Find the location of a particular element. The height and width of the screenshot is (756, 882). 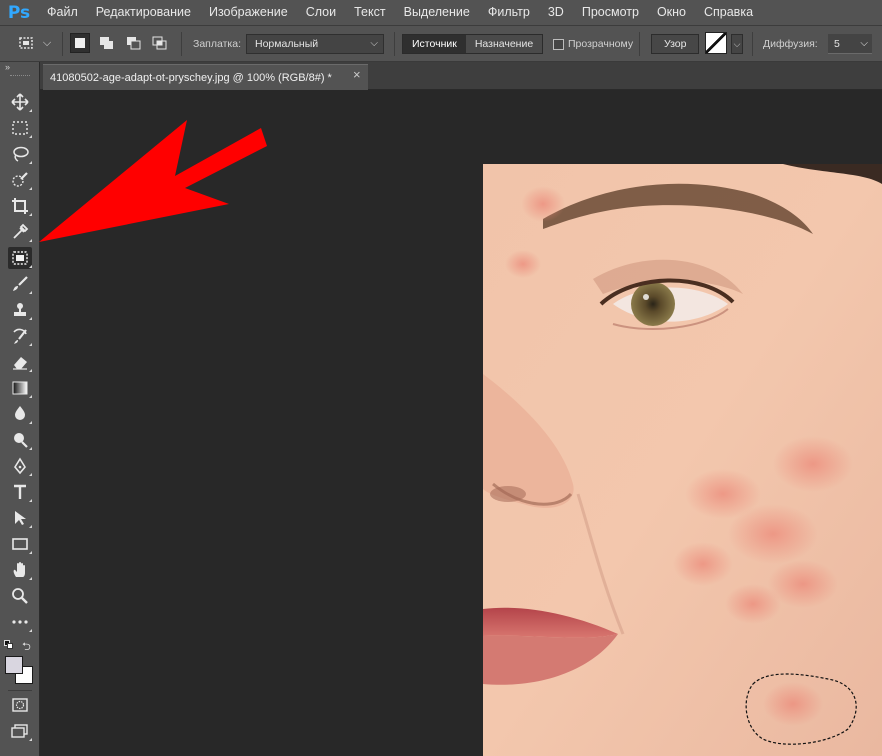

patch-tool-icon is located at coordinates (20, 258).